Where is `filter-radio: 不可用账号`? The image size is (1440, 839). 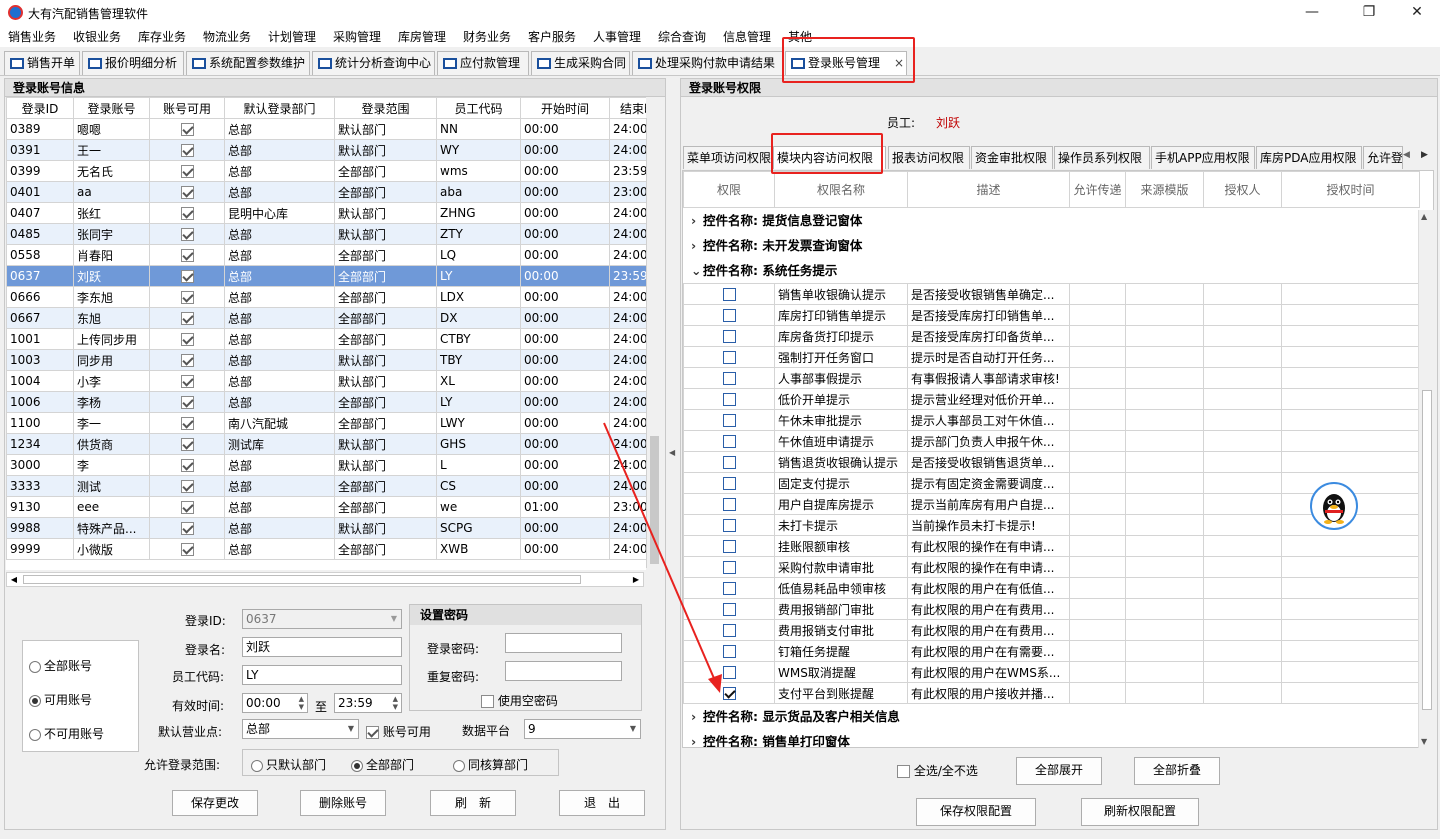 filter-radio: 不可用账号 is located at coordinates (66, 733).